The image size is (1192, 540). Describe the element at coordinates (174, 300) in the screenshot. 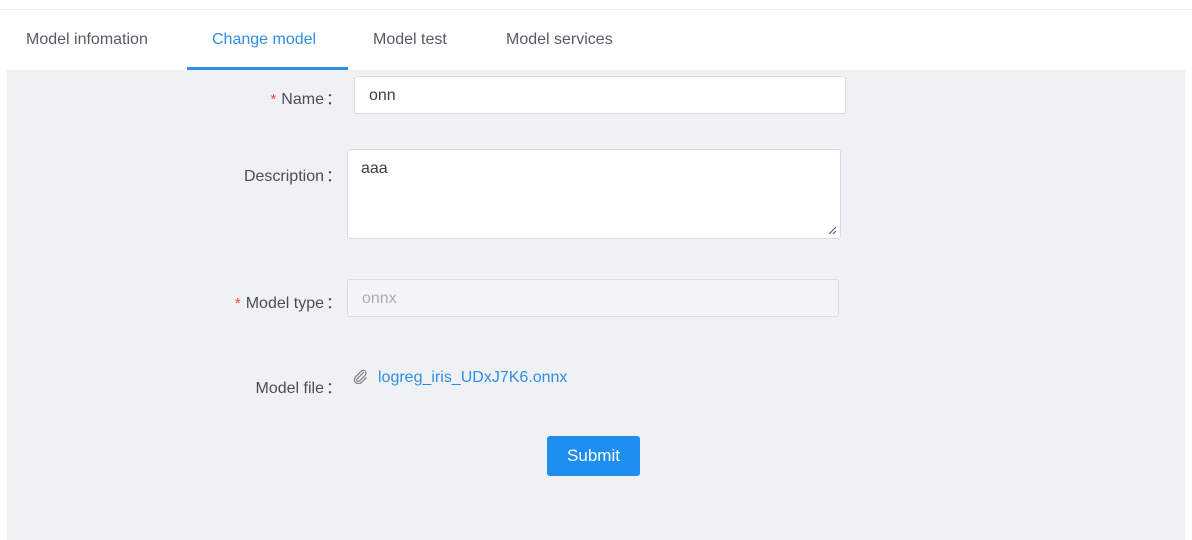

I see `model-type-label-row: * Model type：` at that location.